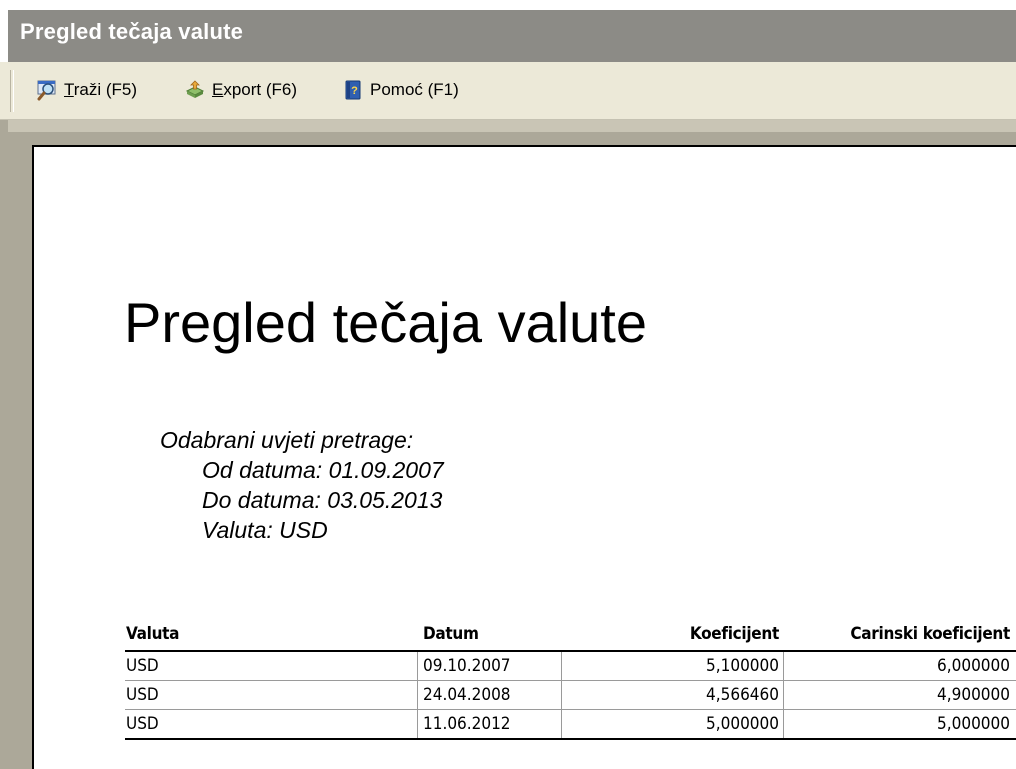 Image resolution: width=1016 pixels, height=769 pixels. Describe the element at coordinates (265, 530) in the screenshot. I see `criteria-currency: Valuta: USD` at that location.